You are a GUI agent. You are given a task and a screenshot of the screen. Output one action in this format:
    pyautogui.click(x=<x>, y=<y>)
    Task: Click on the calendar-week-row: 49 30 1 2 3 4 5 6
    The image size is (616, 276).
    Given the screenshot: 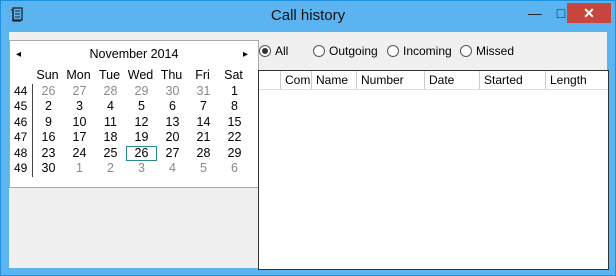 What is the action you would take?
    pyautogui.click(x=132, y=169)
    